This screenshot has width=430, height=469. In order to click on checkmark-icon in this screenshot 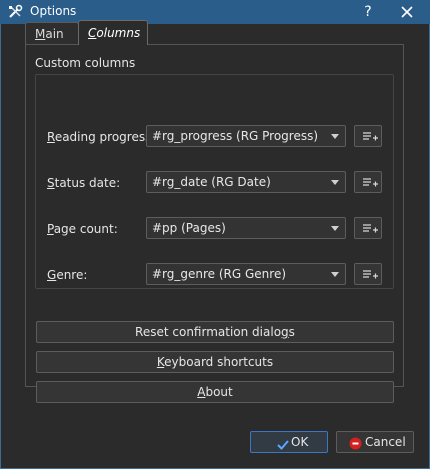, I will do `click(283, 447)`.